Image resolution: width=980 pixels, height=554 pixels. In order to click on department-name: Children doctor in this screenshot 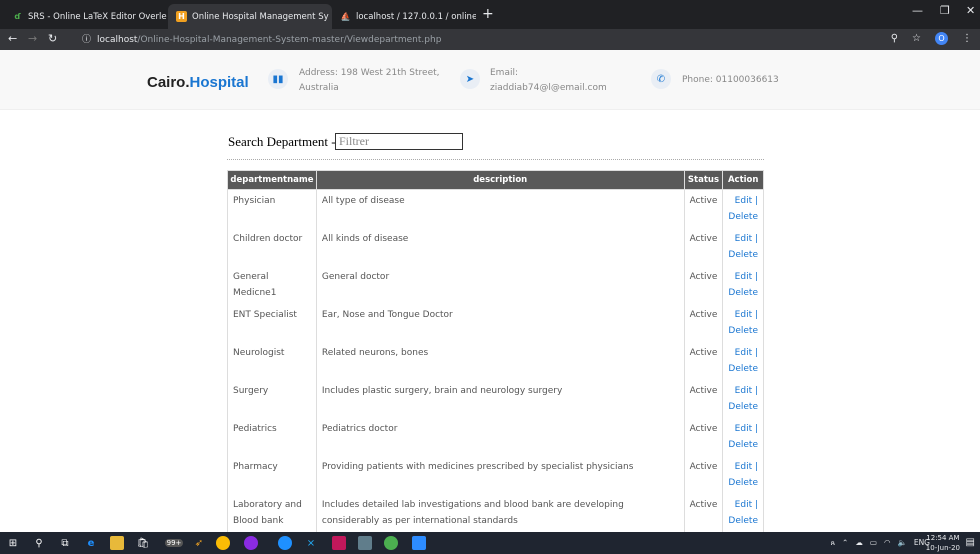, I will do `click(272, 246)`.